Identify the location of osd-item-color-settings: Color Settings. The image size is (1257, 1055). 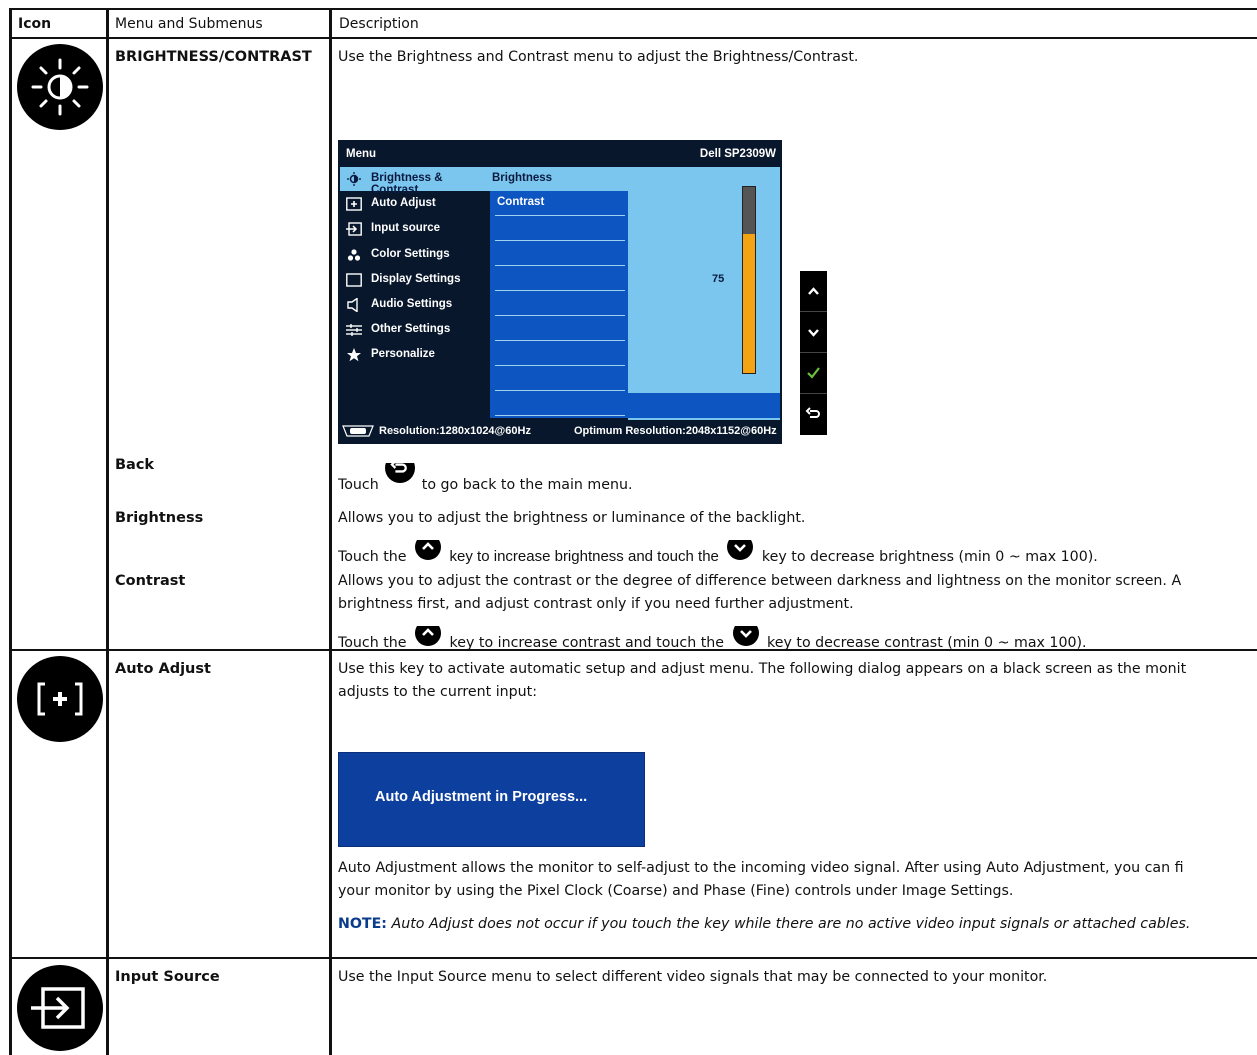
(415, 255).